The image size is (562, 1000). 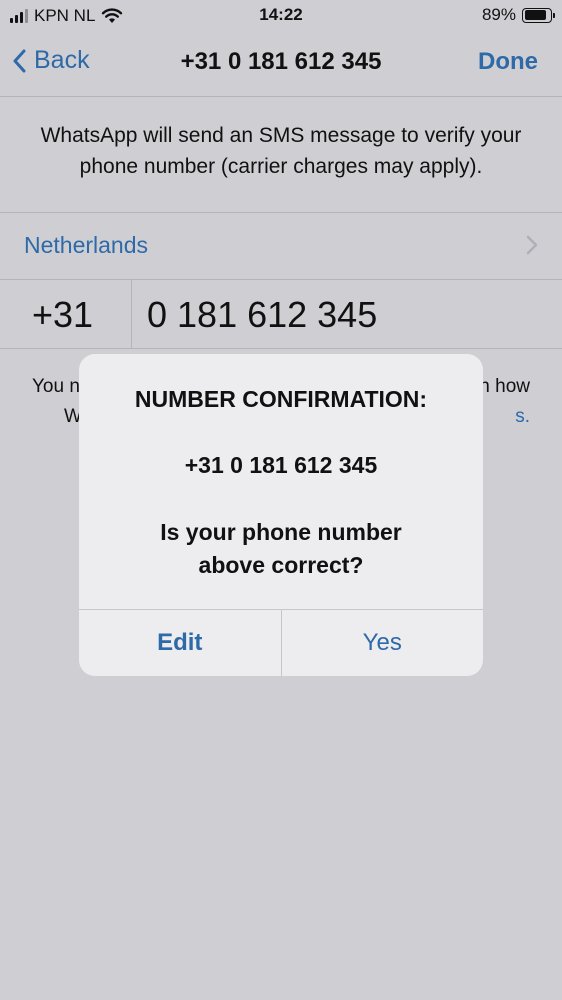 I want to click on country-selector: Netherlands, so click(x=281, y=245).